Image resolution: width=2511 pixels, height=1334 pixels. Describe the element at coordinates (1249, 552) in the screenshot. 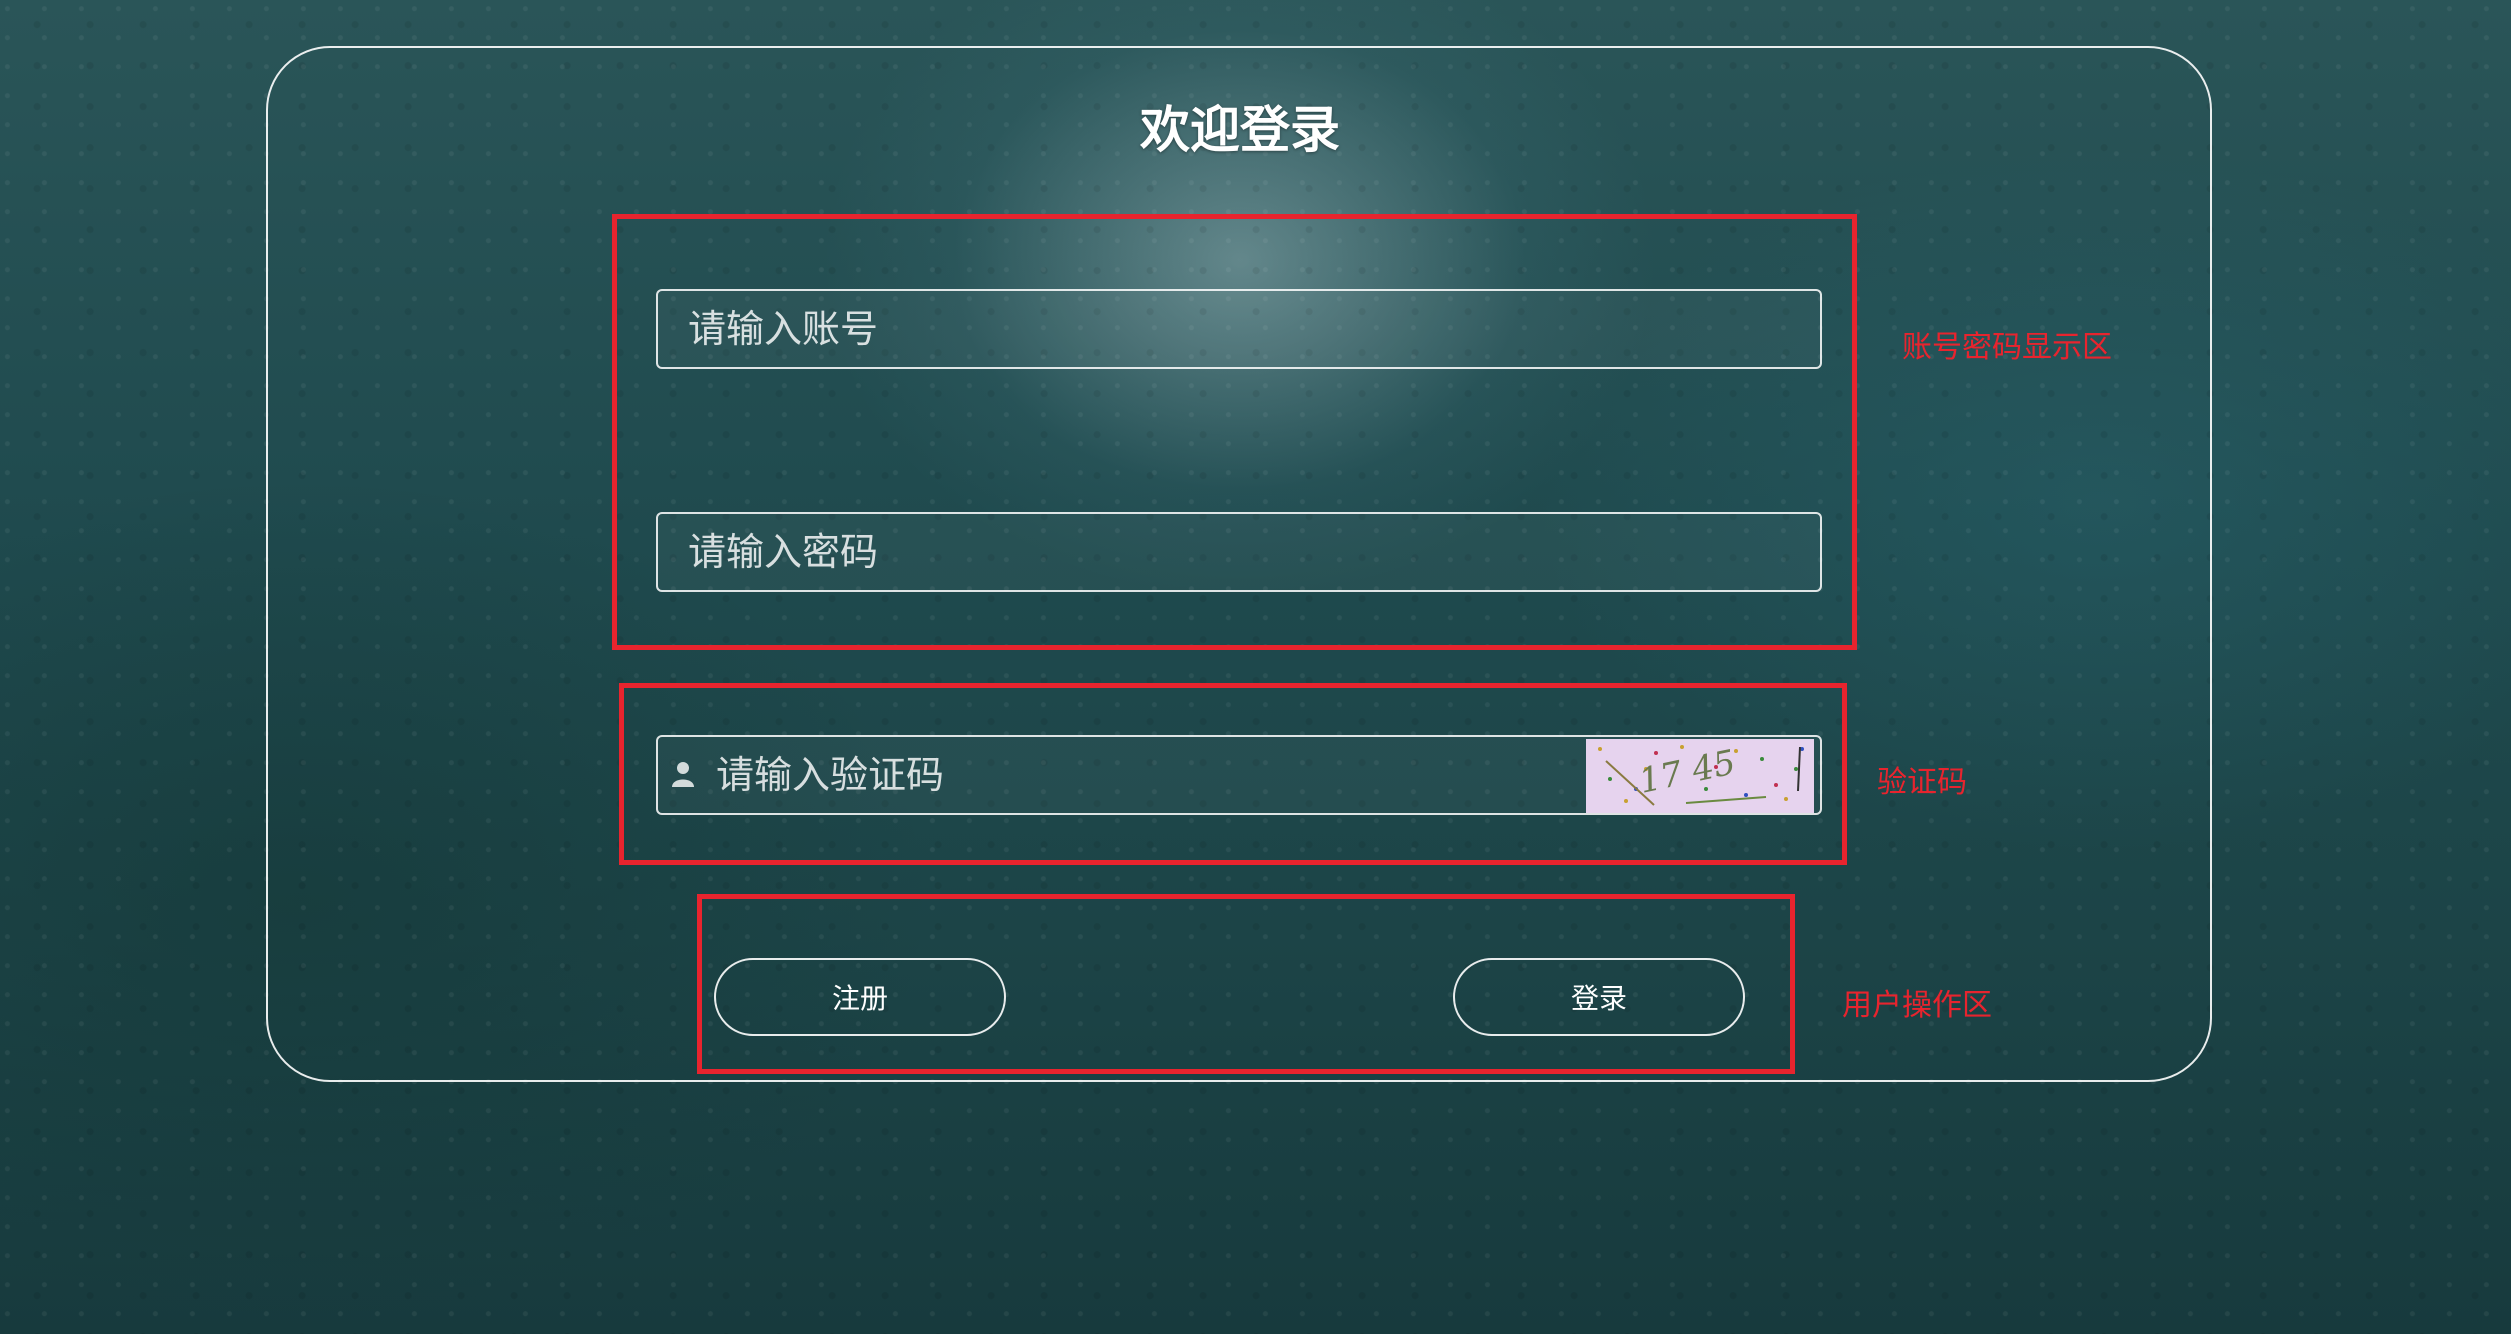

I see `password-input` at that location.